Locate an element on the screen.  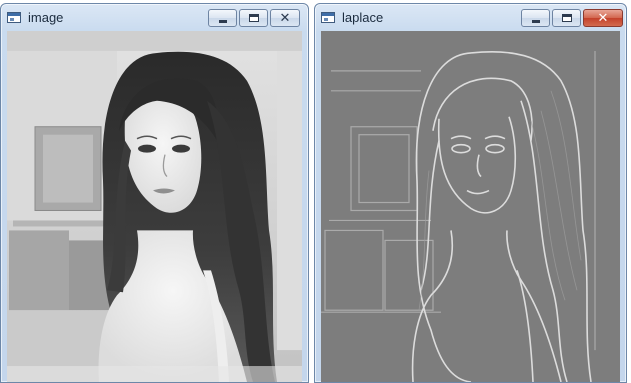
image-window-title: image is located at coordinates (46, 17).